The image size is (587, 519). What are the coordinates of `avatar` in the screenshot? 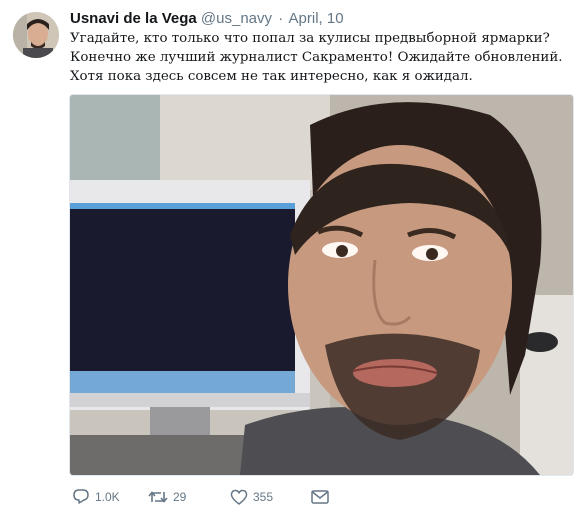 It's located at (36, 35).